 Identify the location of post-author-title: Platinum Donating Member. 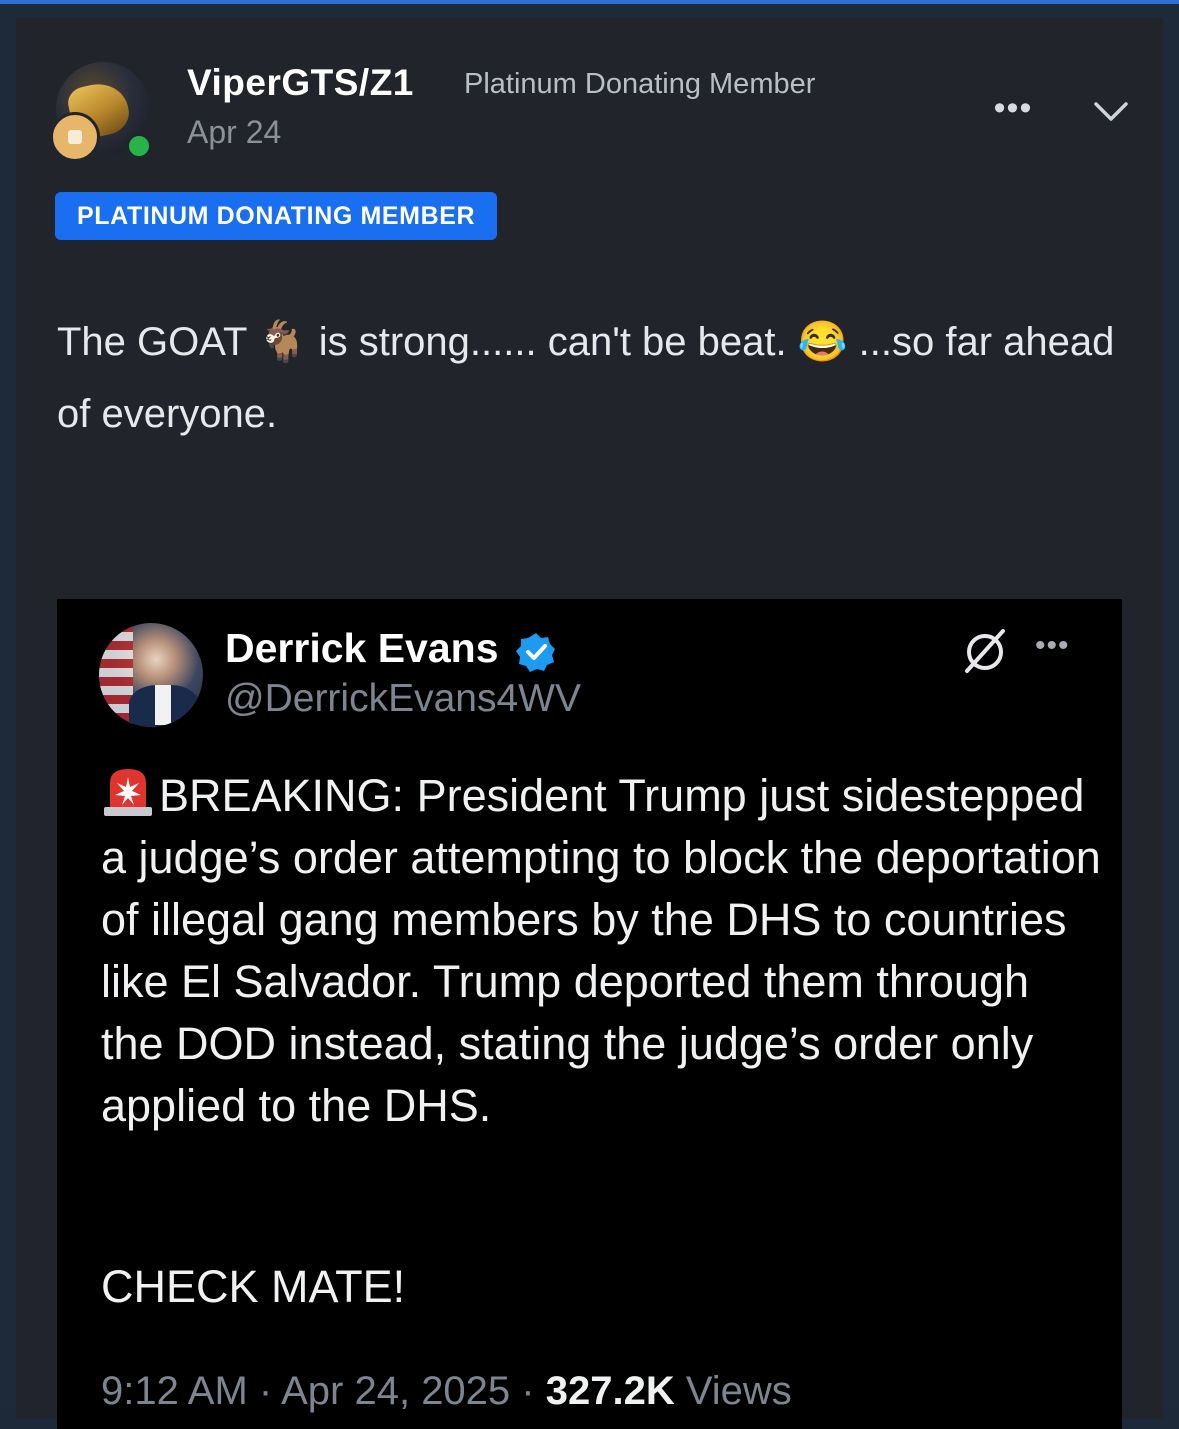
(640, 84).